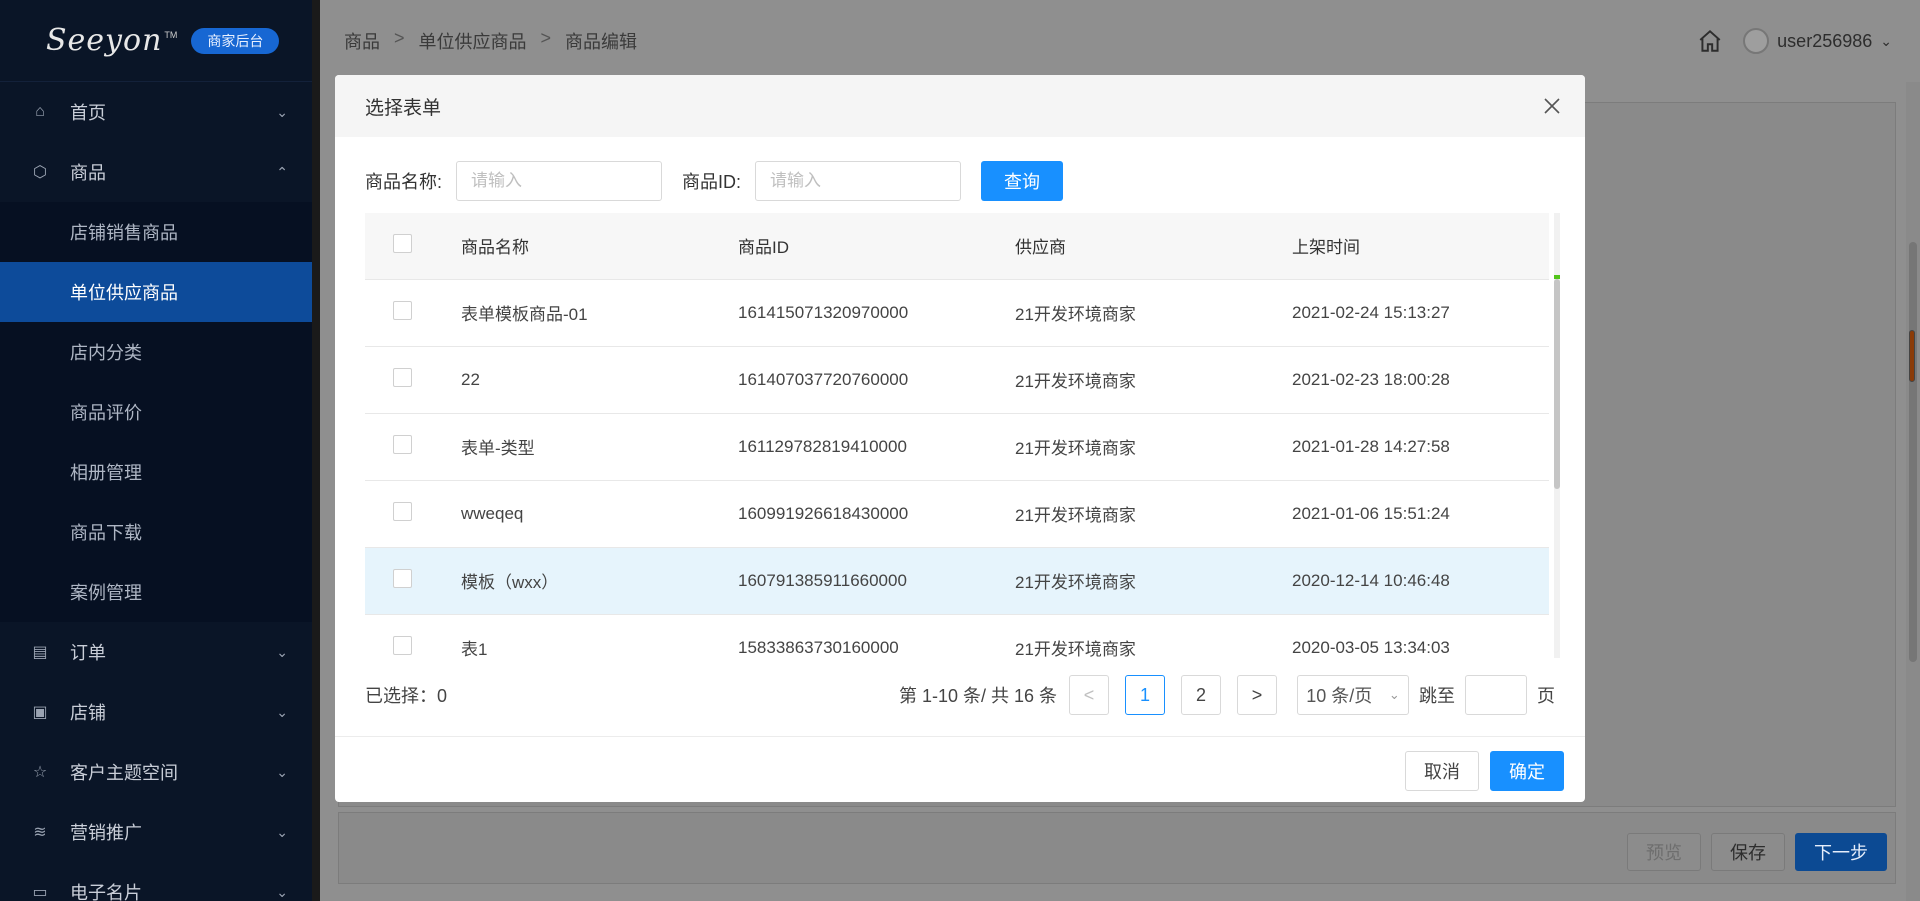  What do you see at coordinates (1420, 514) in the screenshot?
I see `cell-listed-time: 2021-01-06 15:51:24` at bounding box center [1420, 514].